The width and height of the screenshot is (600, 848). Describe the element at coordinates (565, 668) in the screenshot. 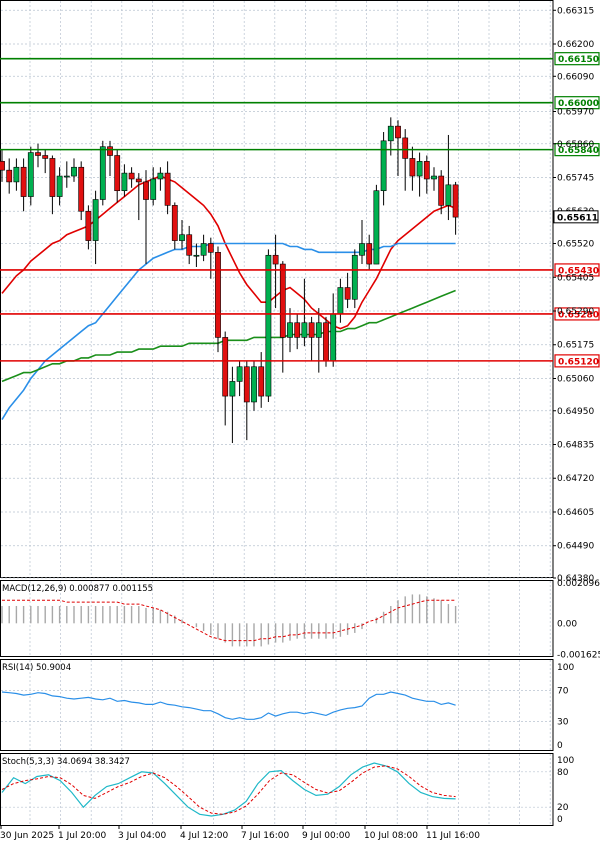

I see `rsi-tick-label: 100` at that location.